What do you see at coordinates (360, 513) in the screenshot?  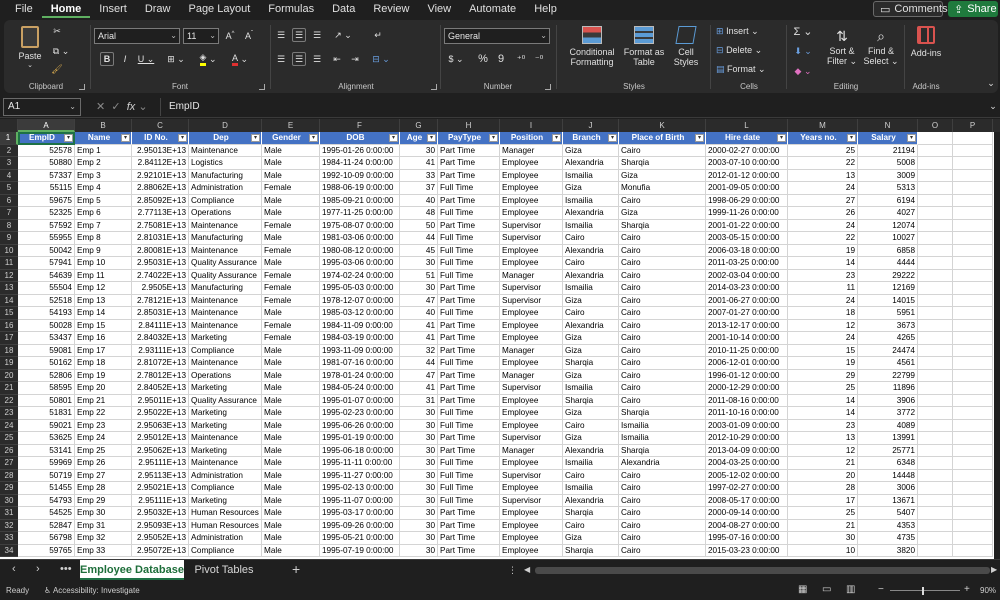 I see `data-cell: 1995-03-17 0:00:00` at bounding box center [360, 513].